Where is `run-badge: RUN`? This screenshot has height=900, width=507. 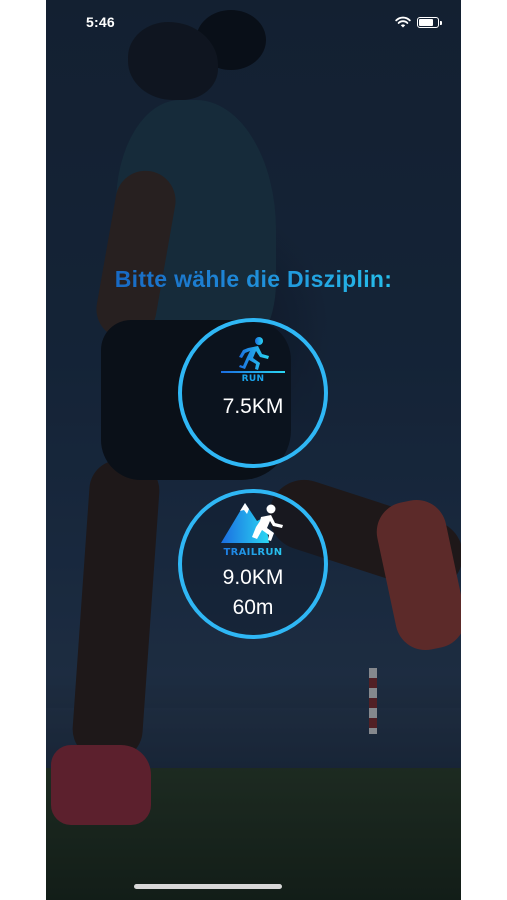
run-badge: RUN is located at coordinates (253, 363).